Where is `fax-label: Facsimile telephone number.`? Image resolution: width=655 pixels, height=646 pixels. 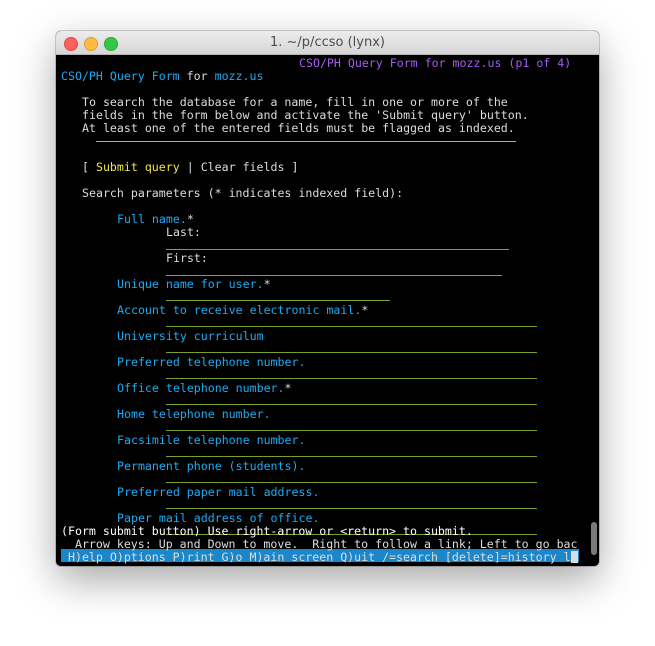
fax-label: Facsimile telephone number. is located at coordinates (211, 440).